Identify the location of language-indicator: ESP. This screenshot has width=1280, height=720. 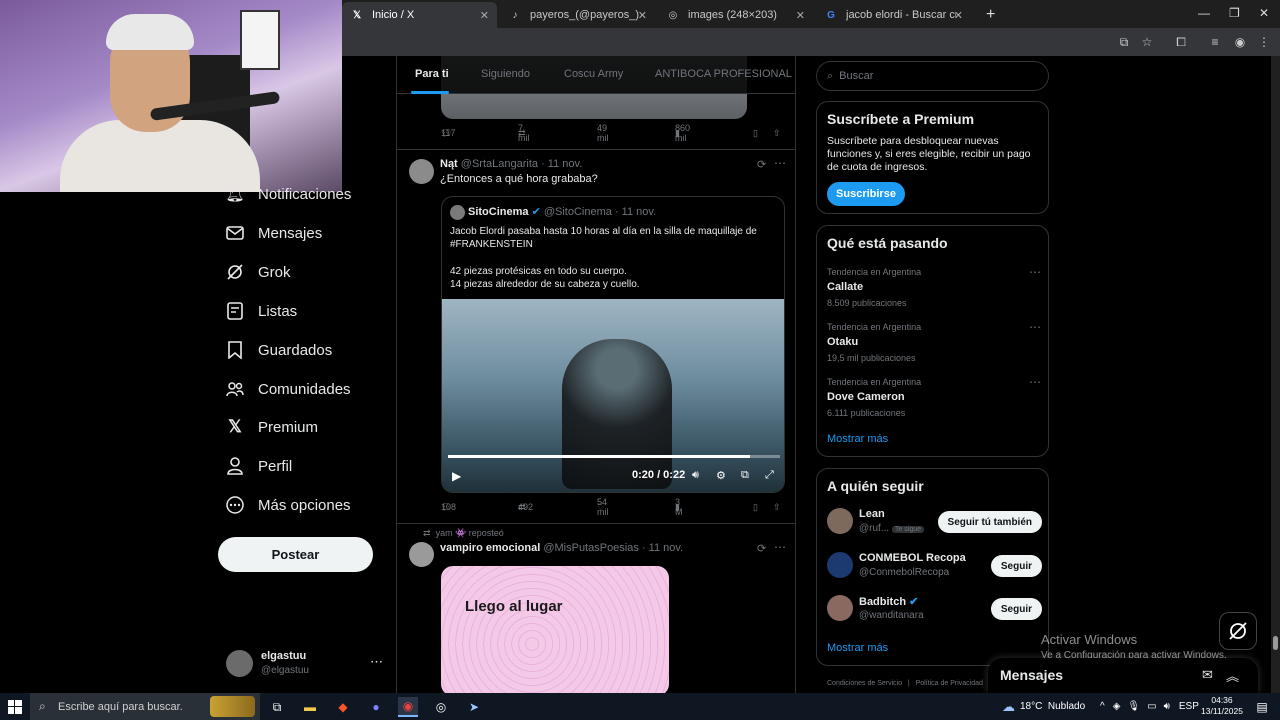
(1189, 706).